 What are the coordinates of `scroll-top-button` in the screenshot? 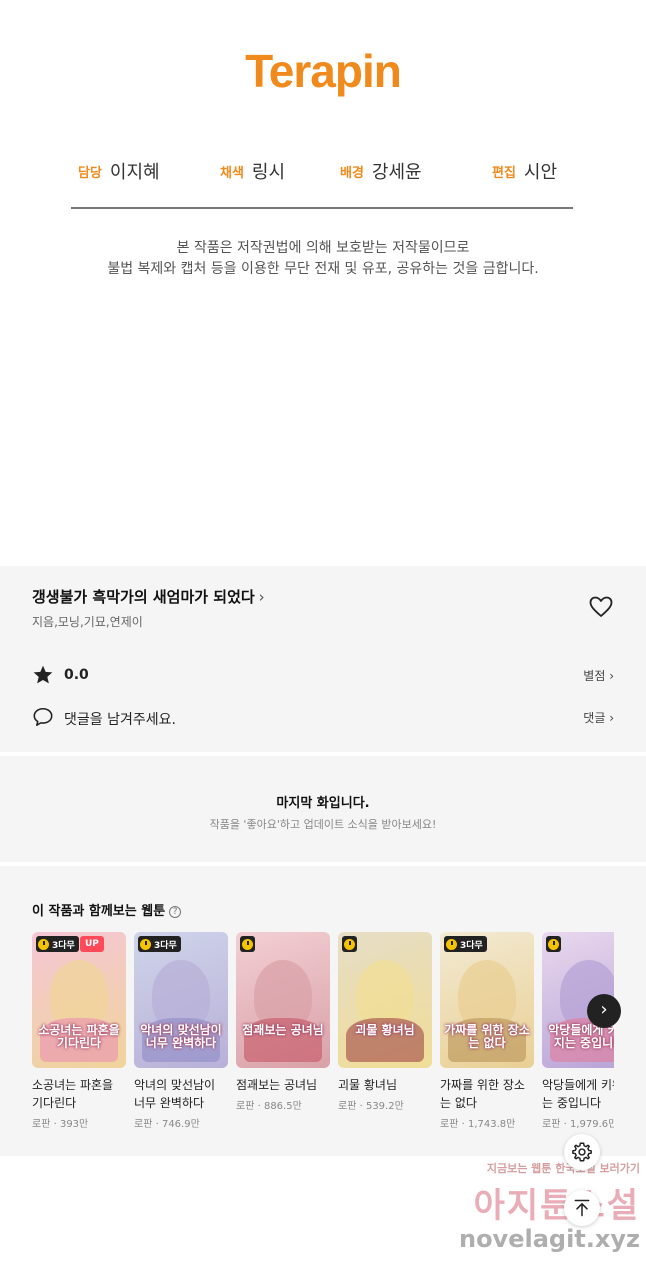 It's located at (582, 1208).